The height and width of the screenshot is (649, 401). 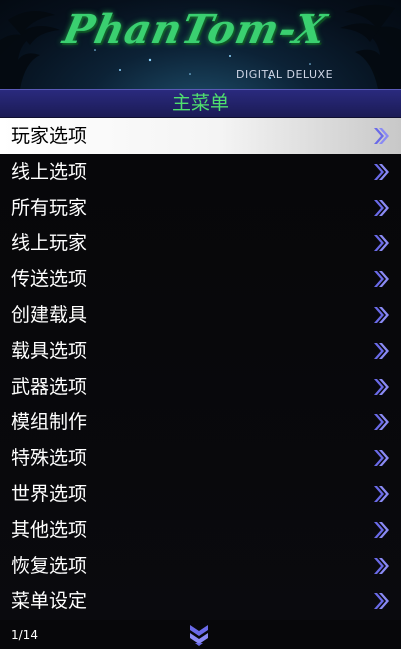 I want to click on logo-text: PhanTom-X, so click(x=195, y=29).